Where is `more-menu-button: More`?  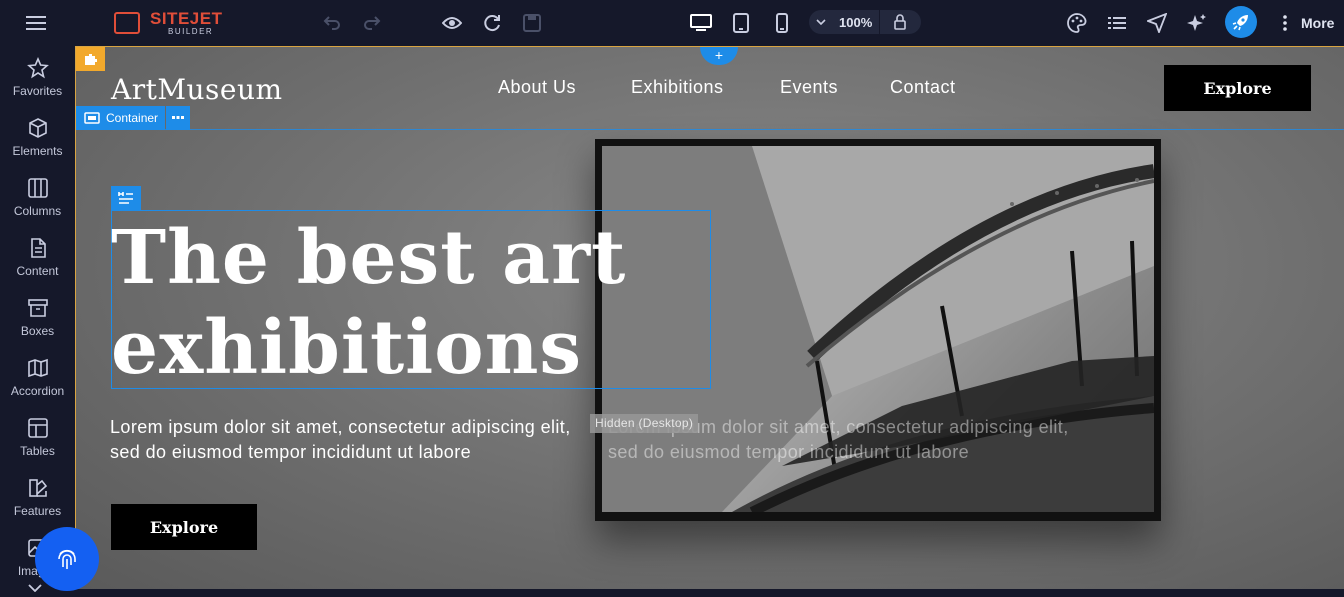
more-menu-button: More is located at coordinates (1308, 23).